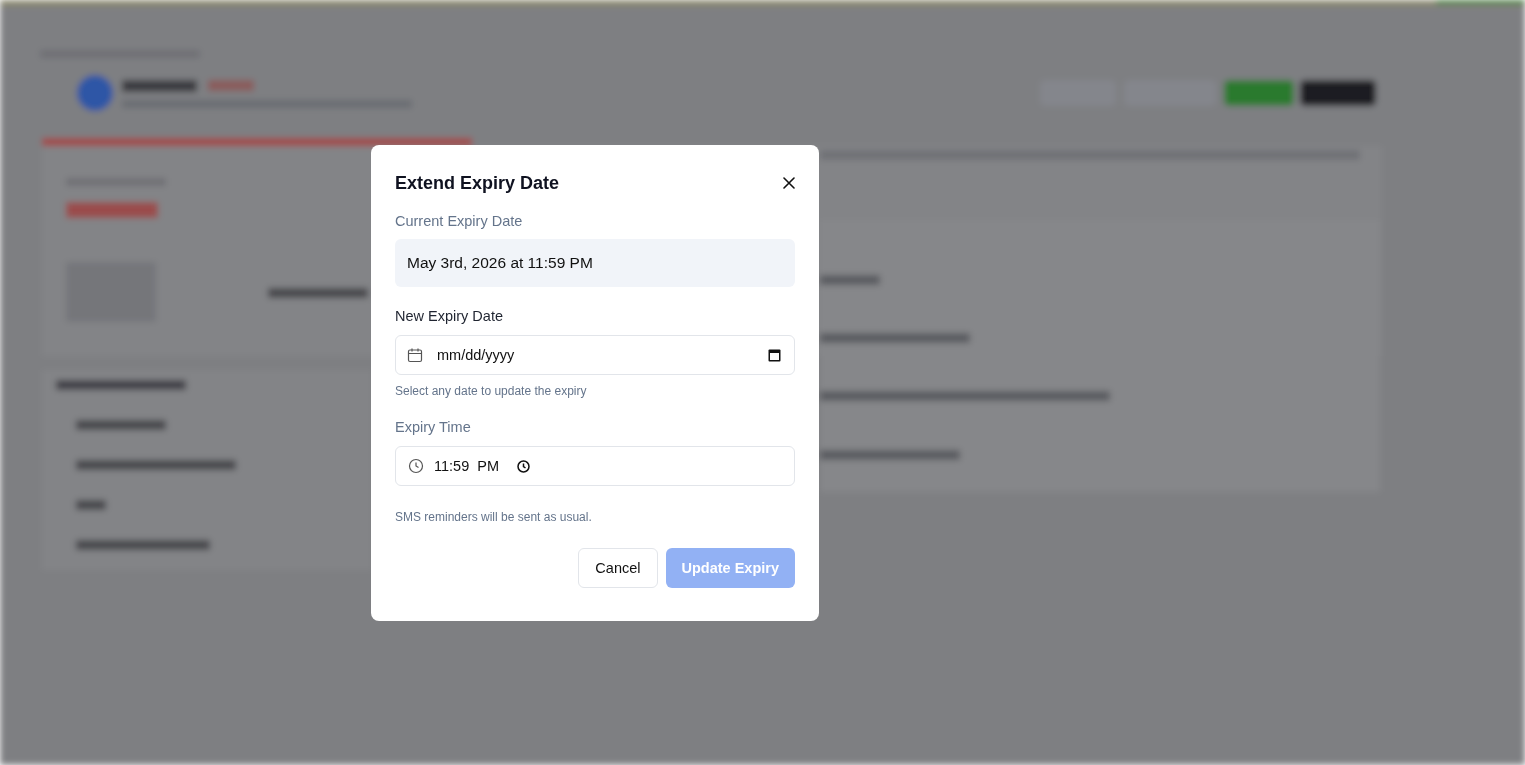 This screenshot has height=765, width=1525. Describe the element at coordinates (595, 263) in the screenshot. I see `current-date-display: May 3rd, 2026 at 11:59 PM` at that location.